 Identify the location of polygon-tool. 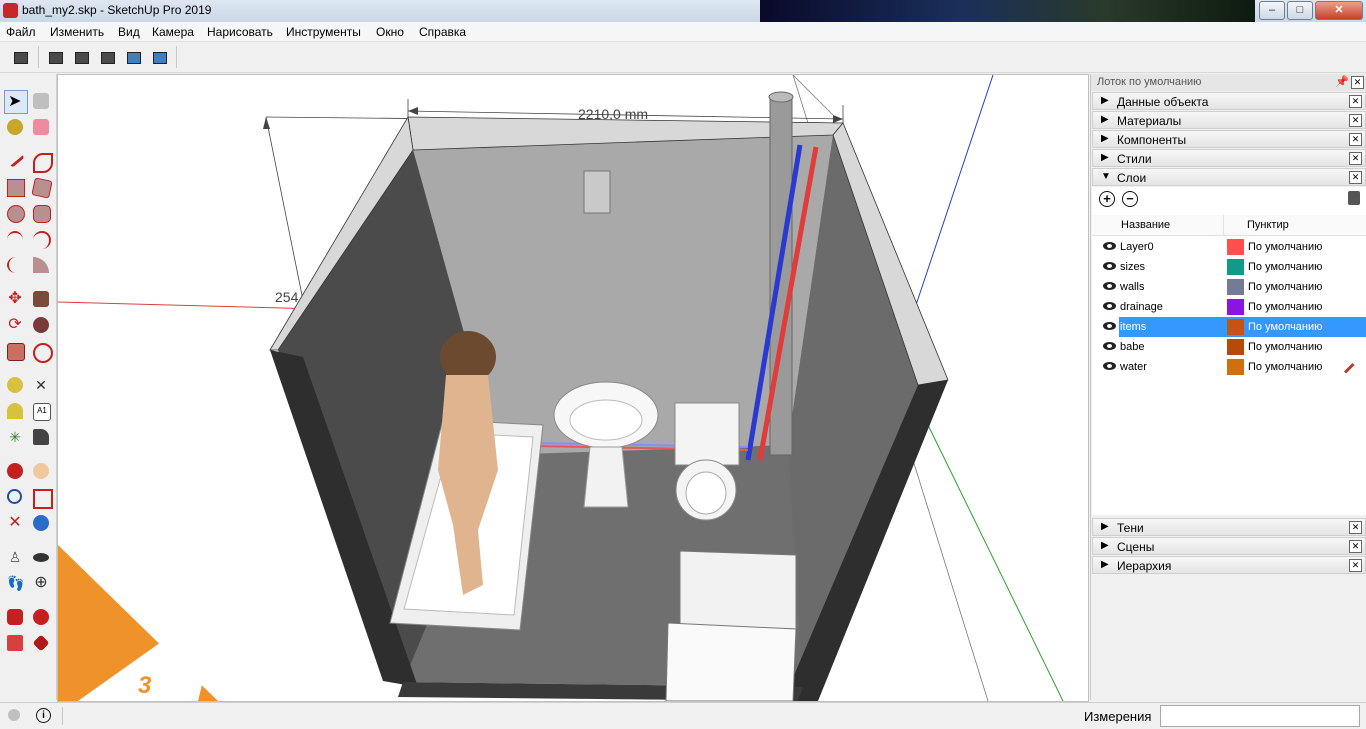
(41, 213).